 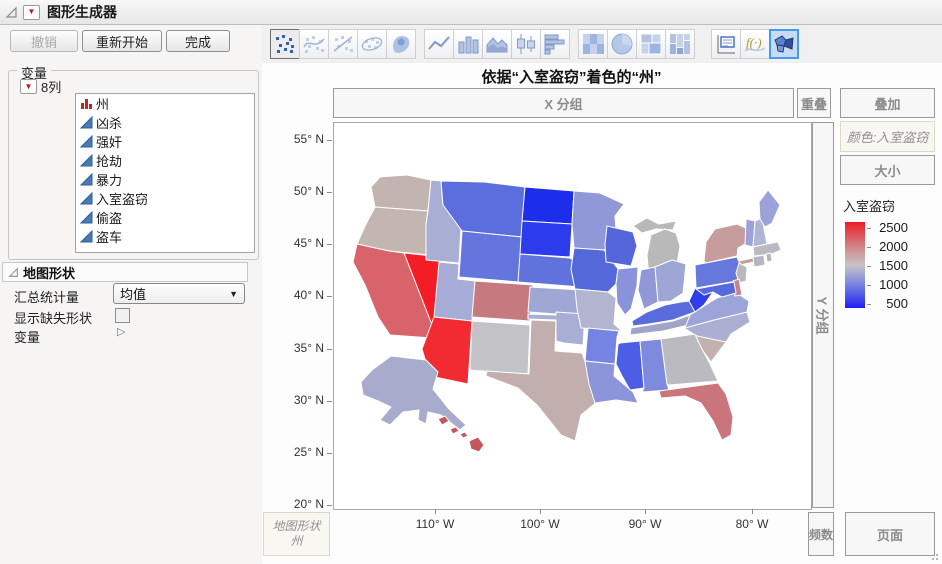 I want to click on column-item-盗车: 盗车, so click(x=165, y=236).